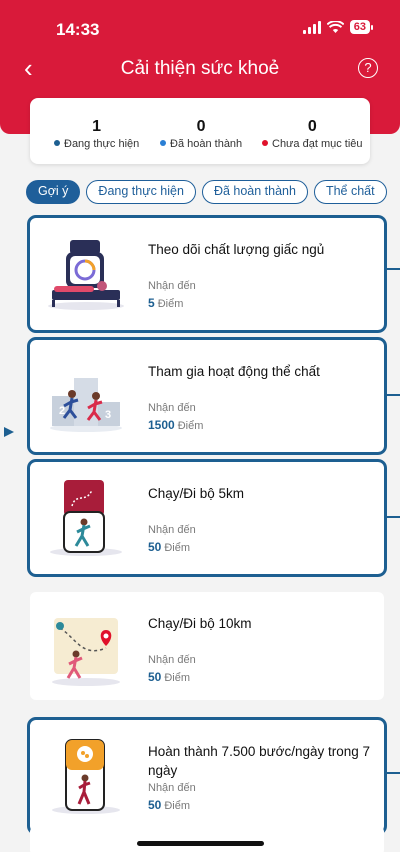 Image resolution: width=400 pixels, height=852 pixels. What do you see at coordinates (207, 646) in the screenshot?
I see `challenge-card-10km: Chạy/Đi bộ 10km Nhận đến 50 Điểm` at bounding box center [207, 646].